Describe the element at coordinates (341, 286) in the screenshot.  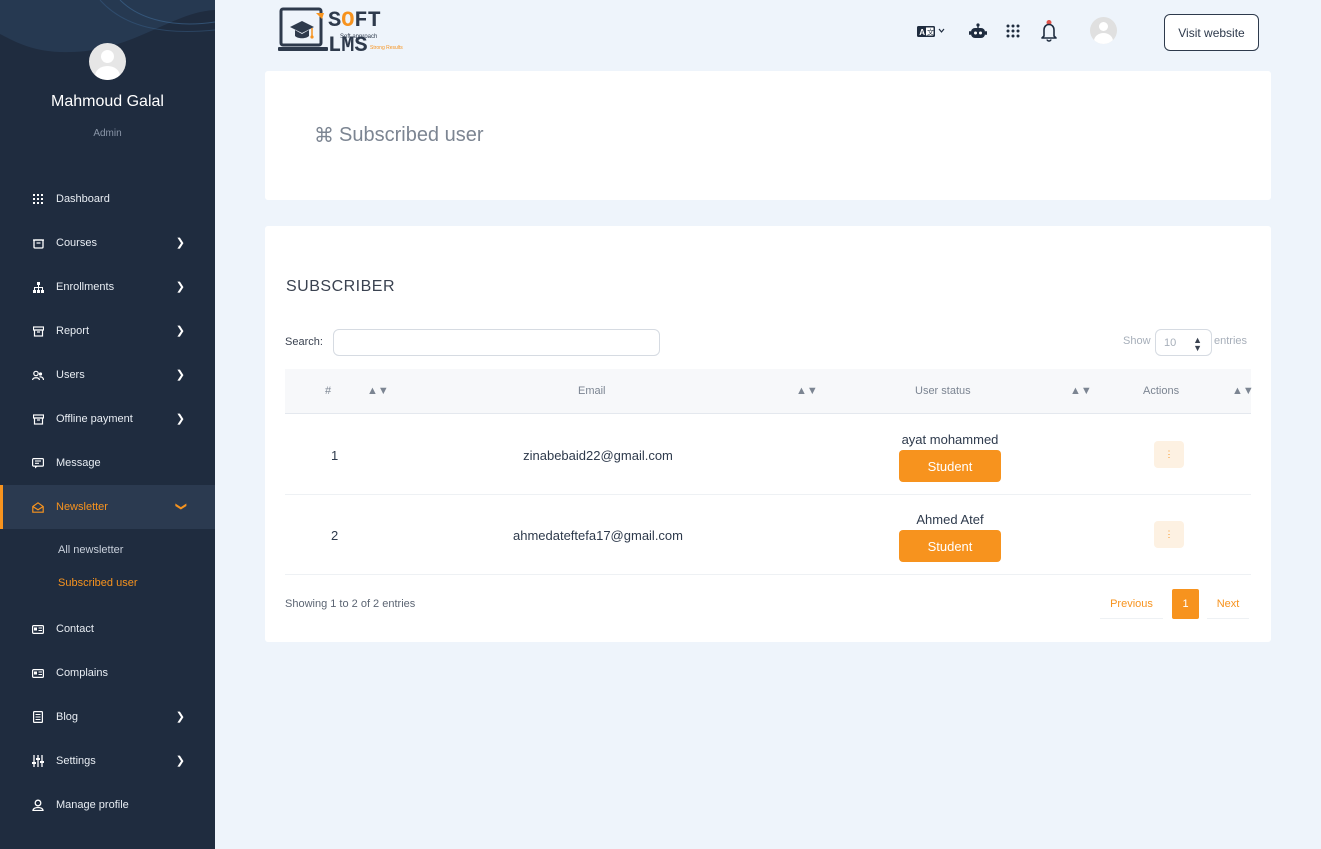
I see `section-title: SUBSCRIBER` at that location.